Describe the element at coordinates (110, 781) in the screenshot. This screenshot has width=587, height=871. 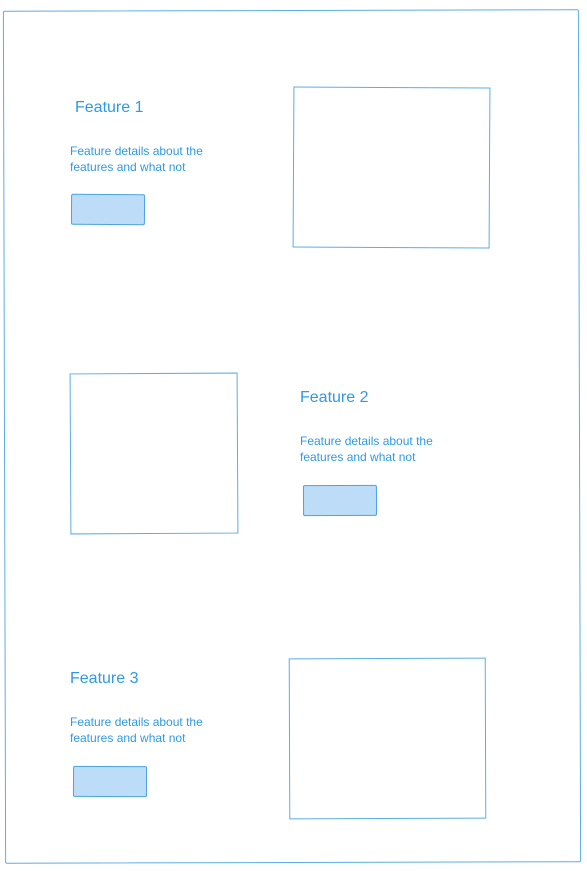
I see `feature-3-button` at that location.